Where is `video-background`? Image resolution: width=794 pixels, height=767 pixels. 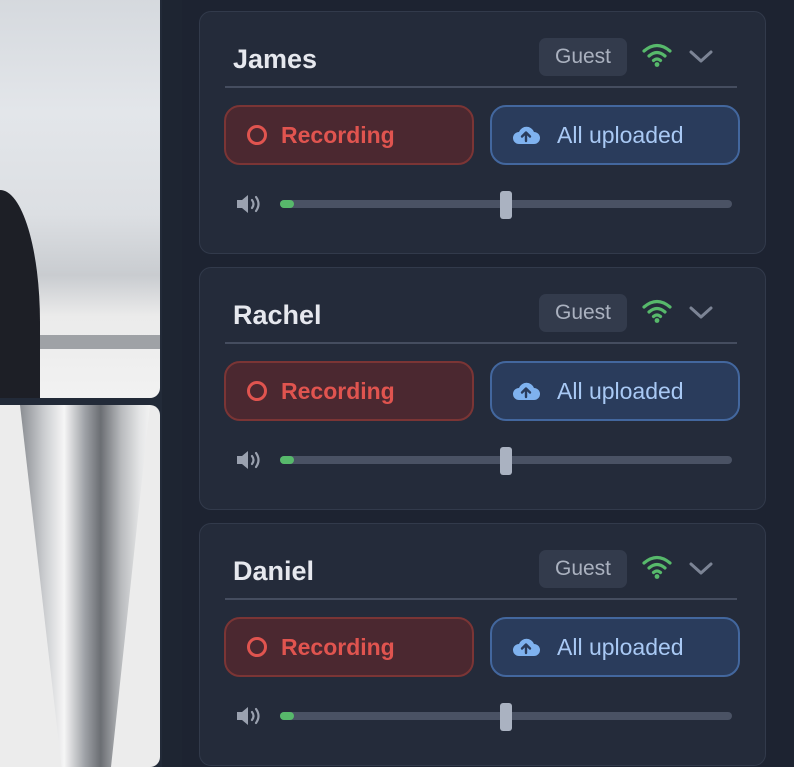
video-background is located at coordinates (95, 342).